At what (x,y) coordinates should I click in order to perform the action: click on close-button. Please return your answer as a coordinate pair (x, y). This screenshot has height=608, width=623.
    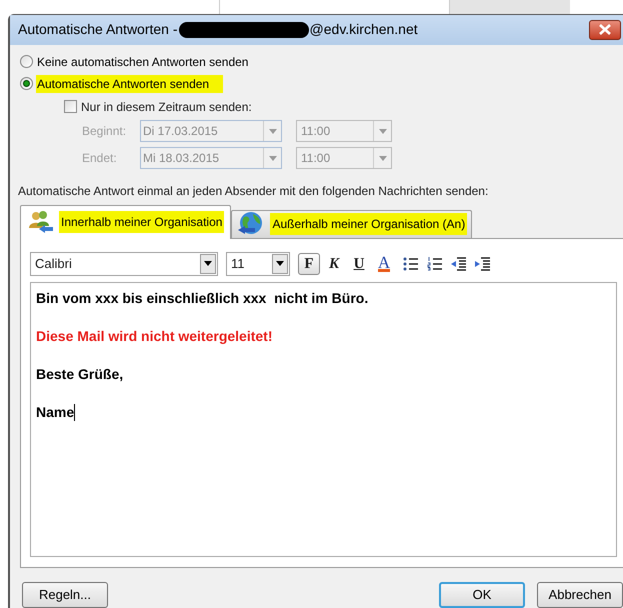
    Looking at the image, I should click on (605, 30).